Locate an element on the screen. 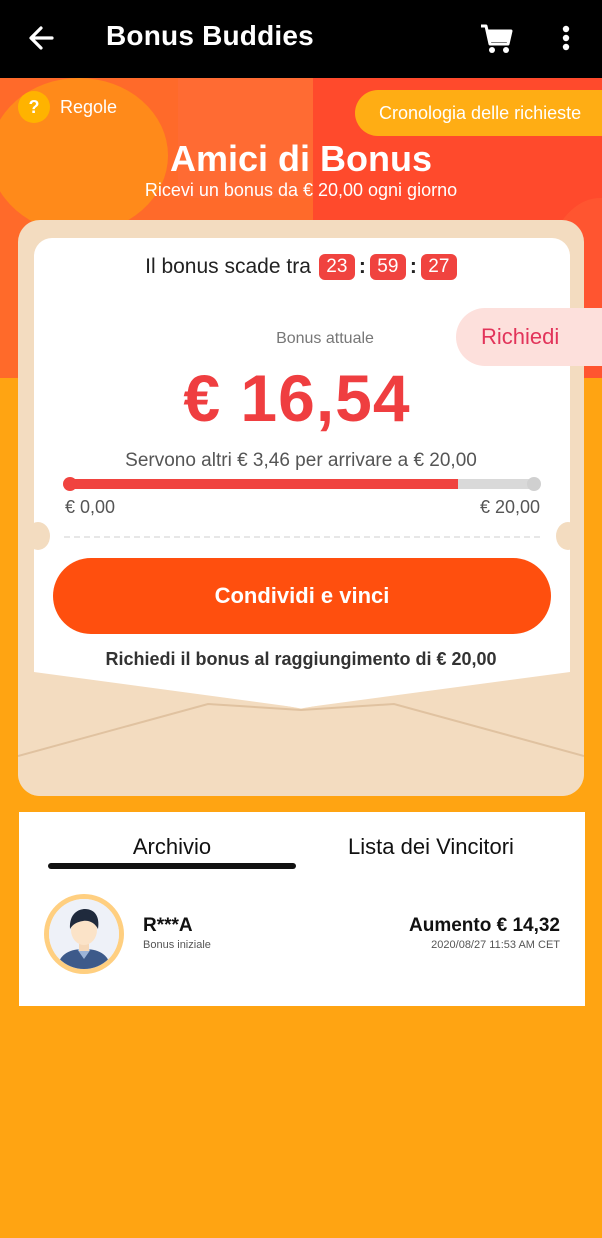  winner-increase: Aumento € 14,32 is located at coordinates (484, 925).